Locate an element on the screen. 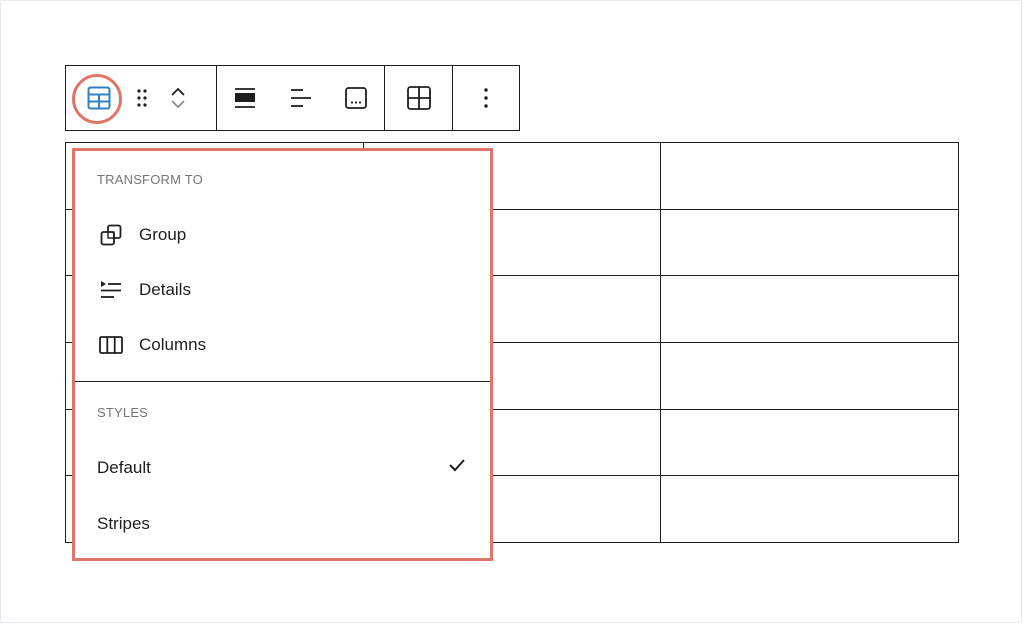 The height and width of the screenshot is (625, 1024). styles-section-label: STYLES is located at coordinates (123, 412).